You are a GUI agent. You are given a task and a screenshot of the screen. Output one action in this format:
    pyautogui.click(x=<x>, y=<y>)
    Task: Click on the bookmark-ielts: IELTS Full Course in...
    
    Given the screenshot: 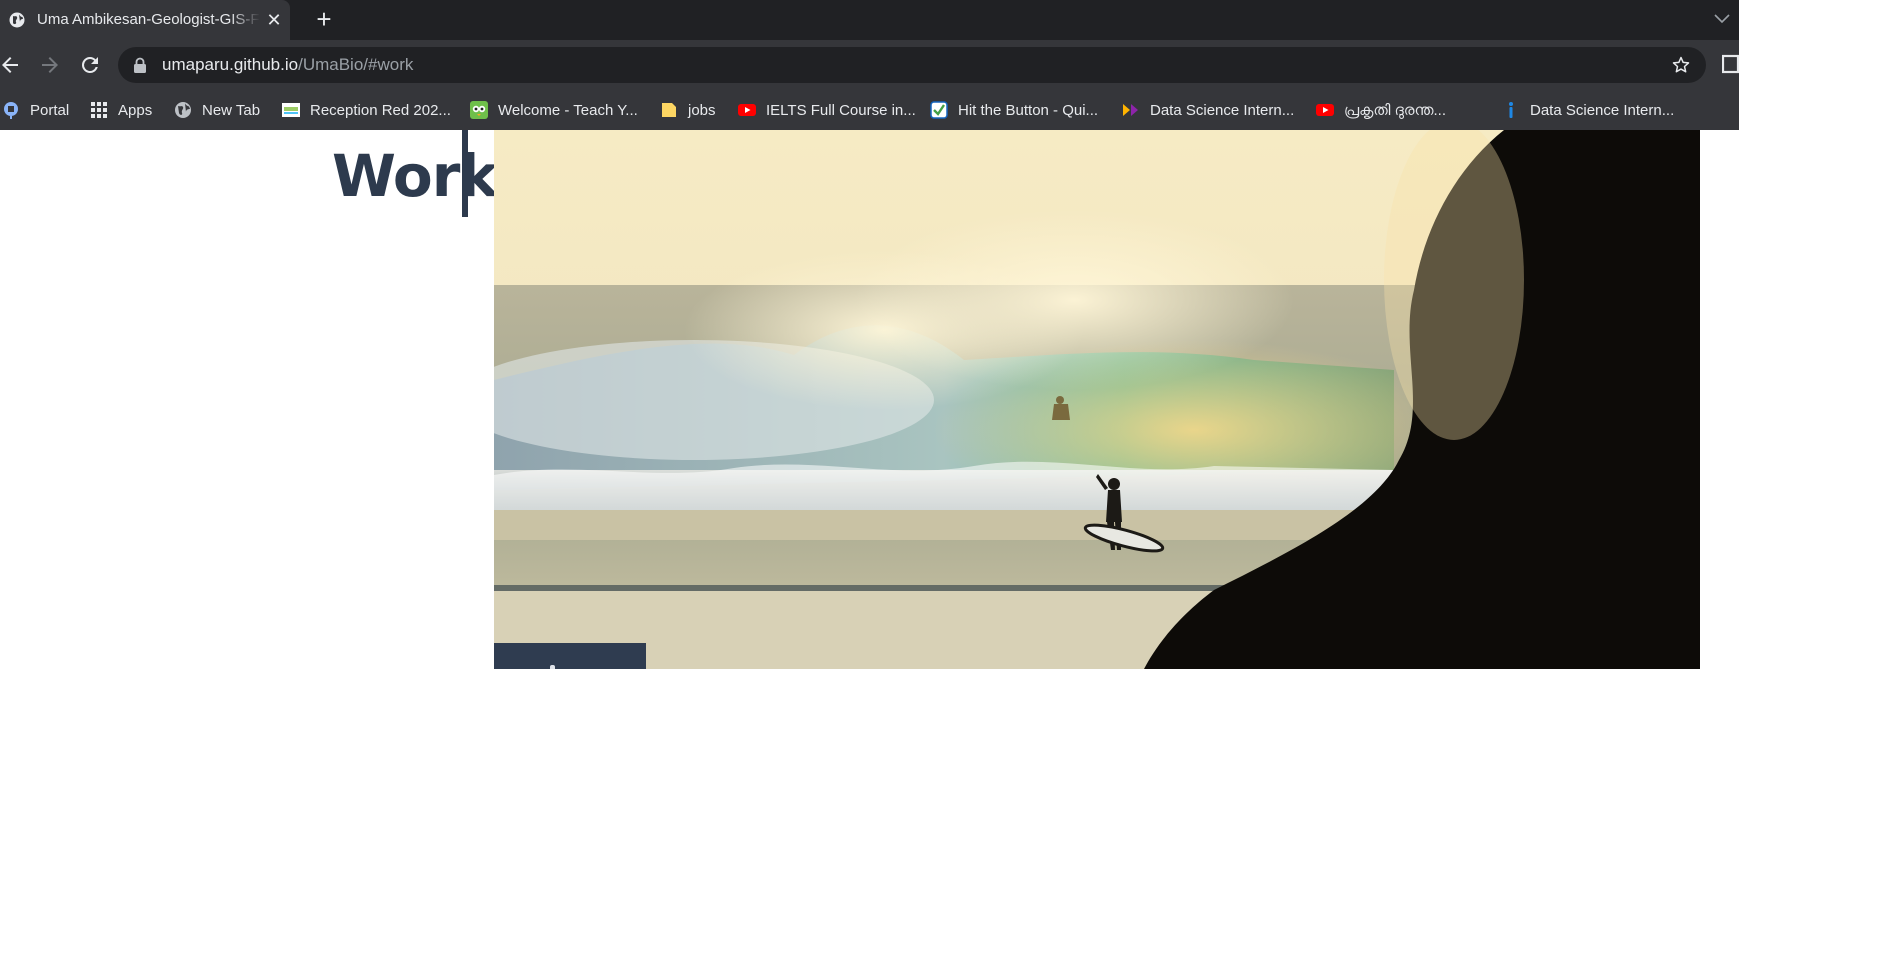 What is the action you would take?
    pyautogui.click(x=827, y=110)
    